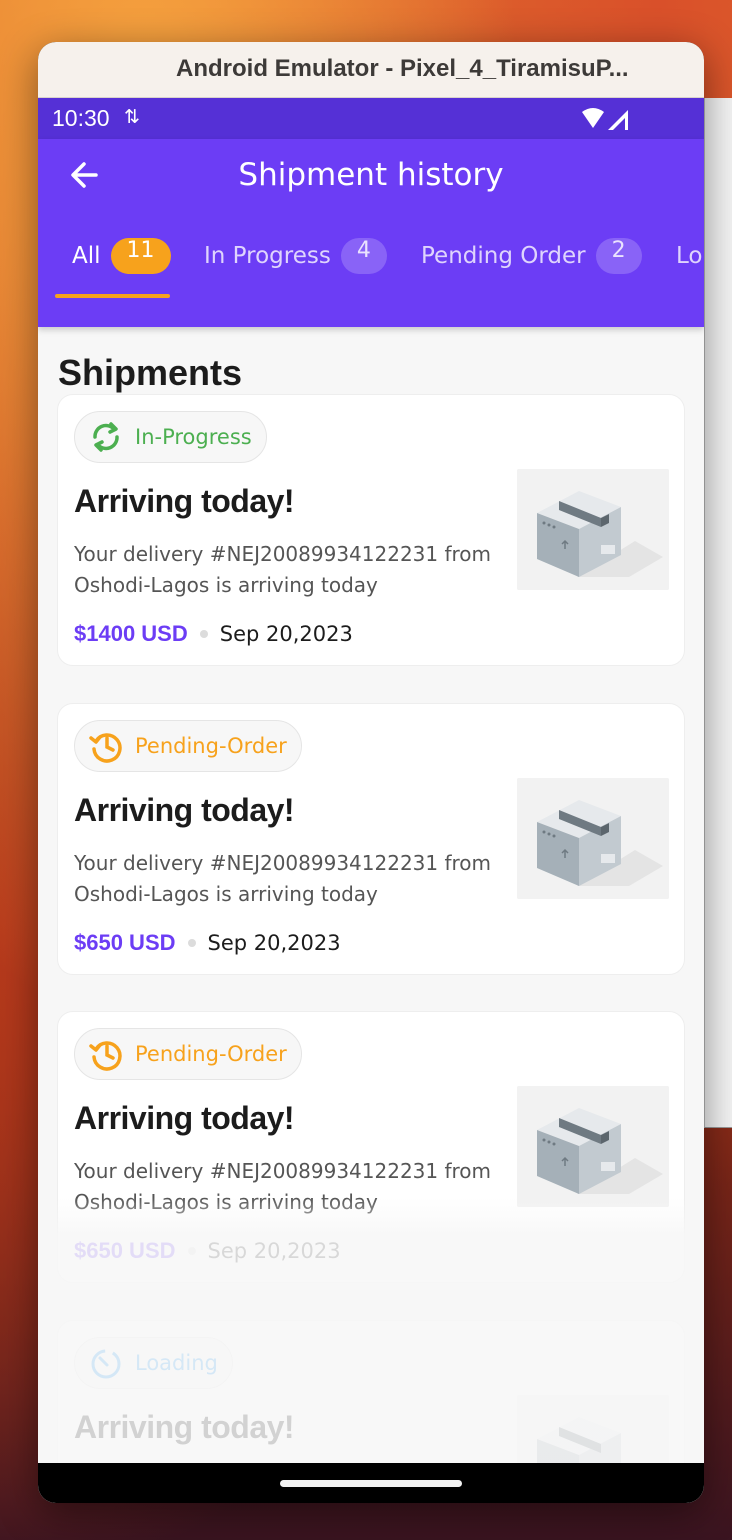  Describe the element at coordinates (81, 118) in the screenshot. I see `status-time: 10:30` at that location.